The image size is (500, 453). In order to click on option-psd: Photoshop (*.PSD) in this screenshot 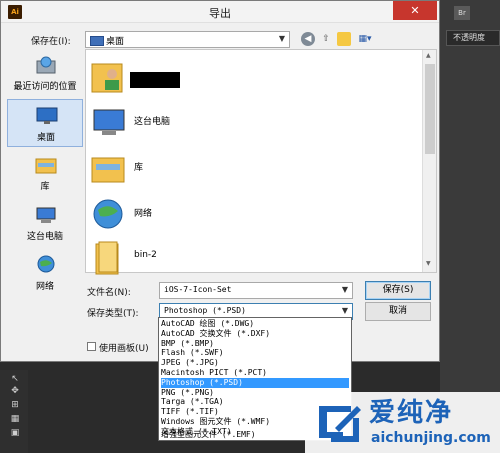, I will do `click(255, 382)`.